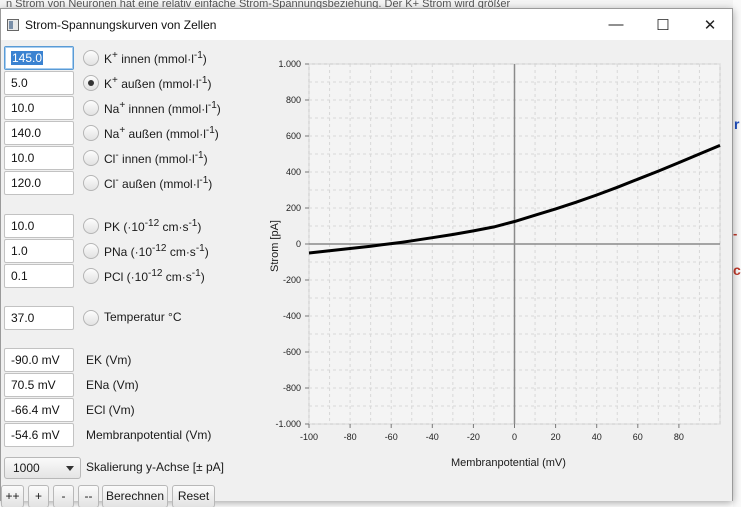  Describe the element at coordinates (155, 467) in the screenshot. I see `y-scale-label: Skalierung y-Achse [± pA]` at that location.